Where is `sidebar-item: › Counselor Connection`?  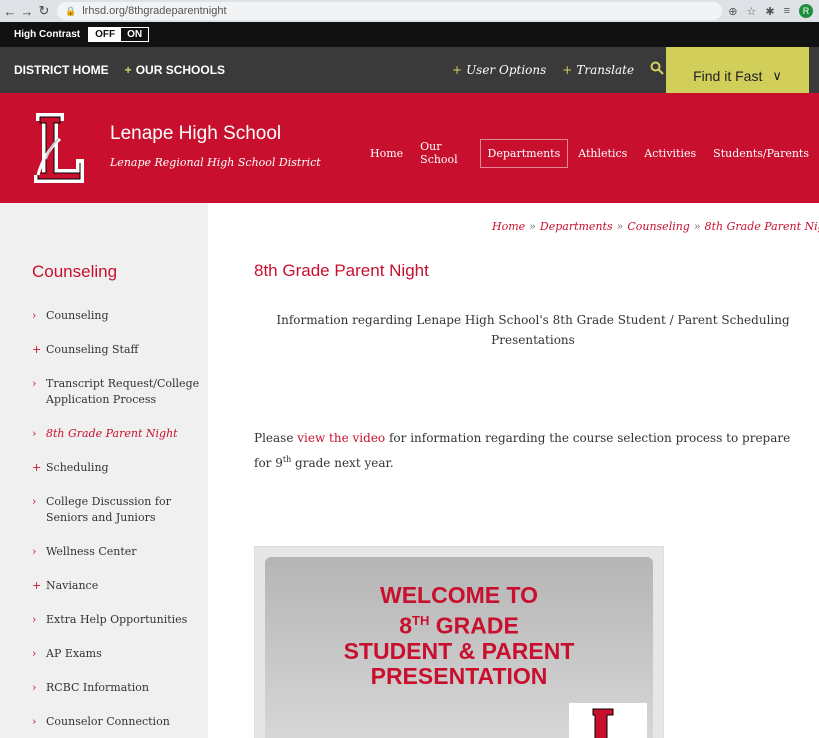 sidebar-item: › Counselor Connection is located at coordinates (118, 722).